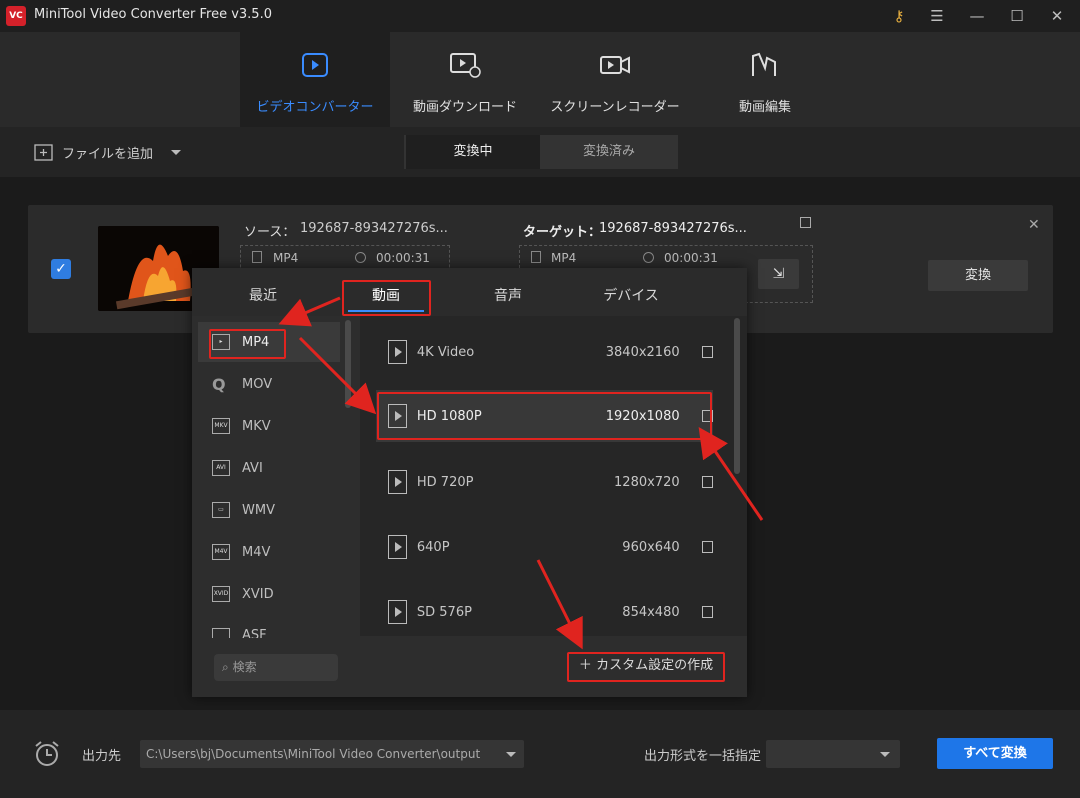 The height and width of the screenshot is (798, 1080). I want to click on convert-all-button: すべて変換, so click(995, 753).